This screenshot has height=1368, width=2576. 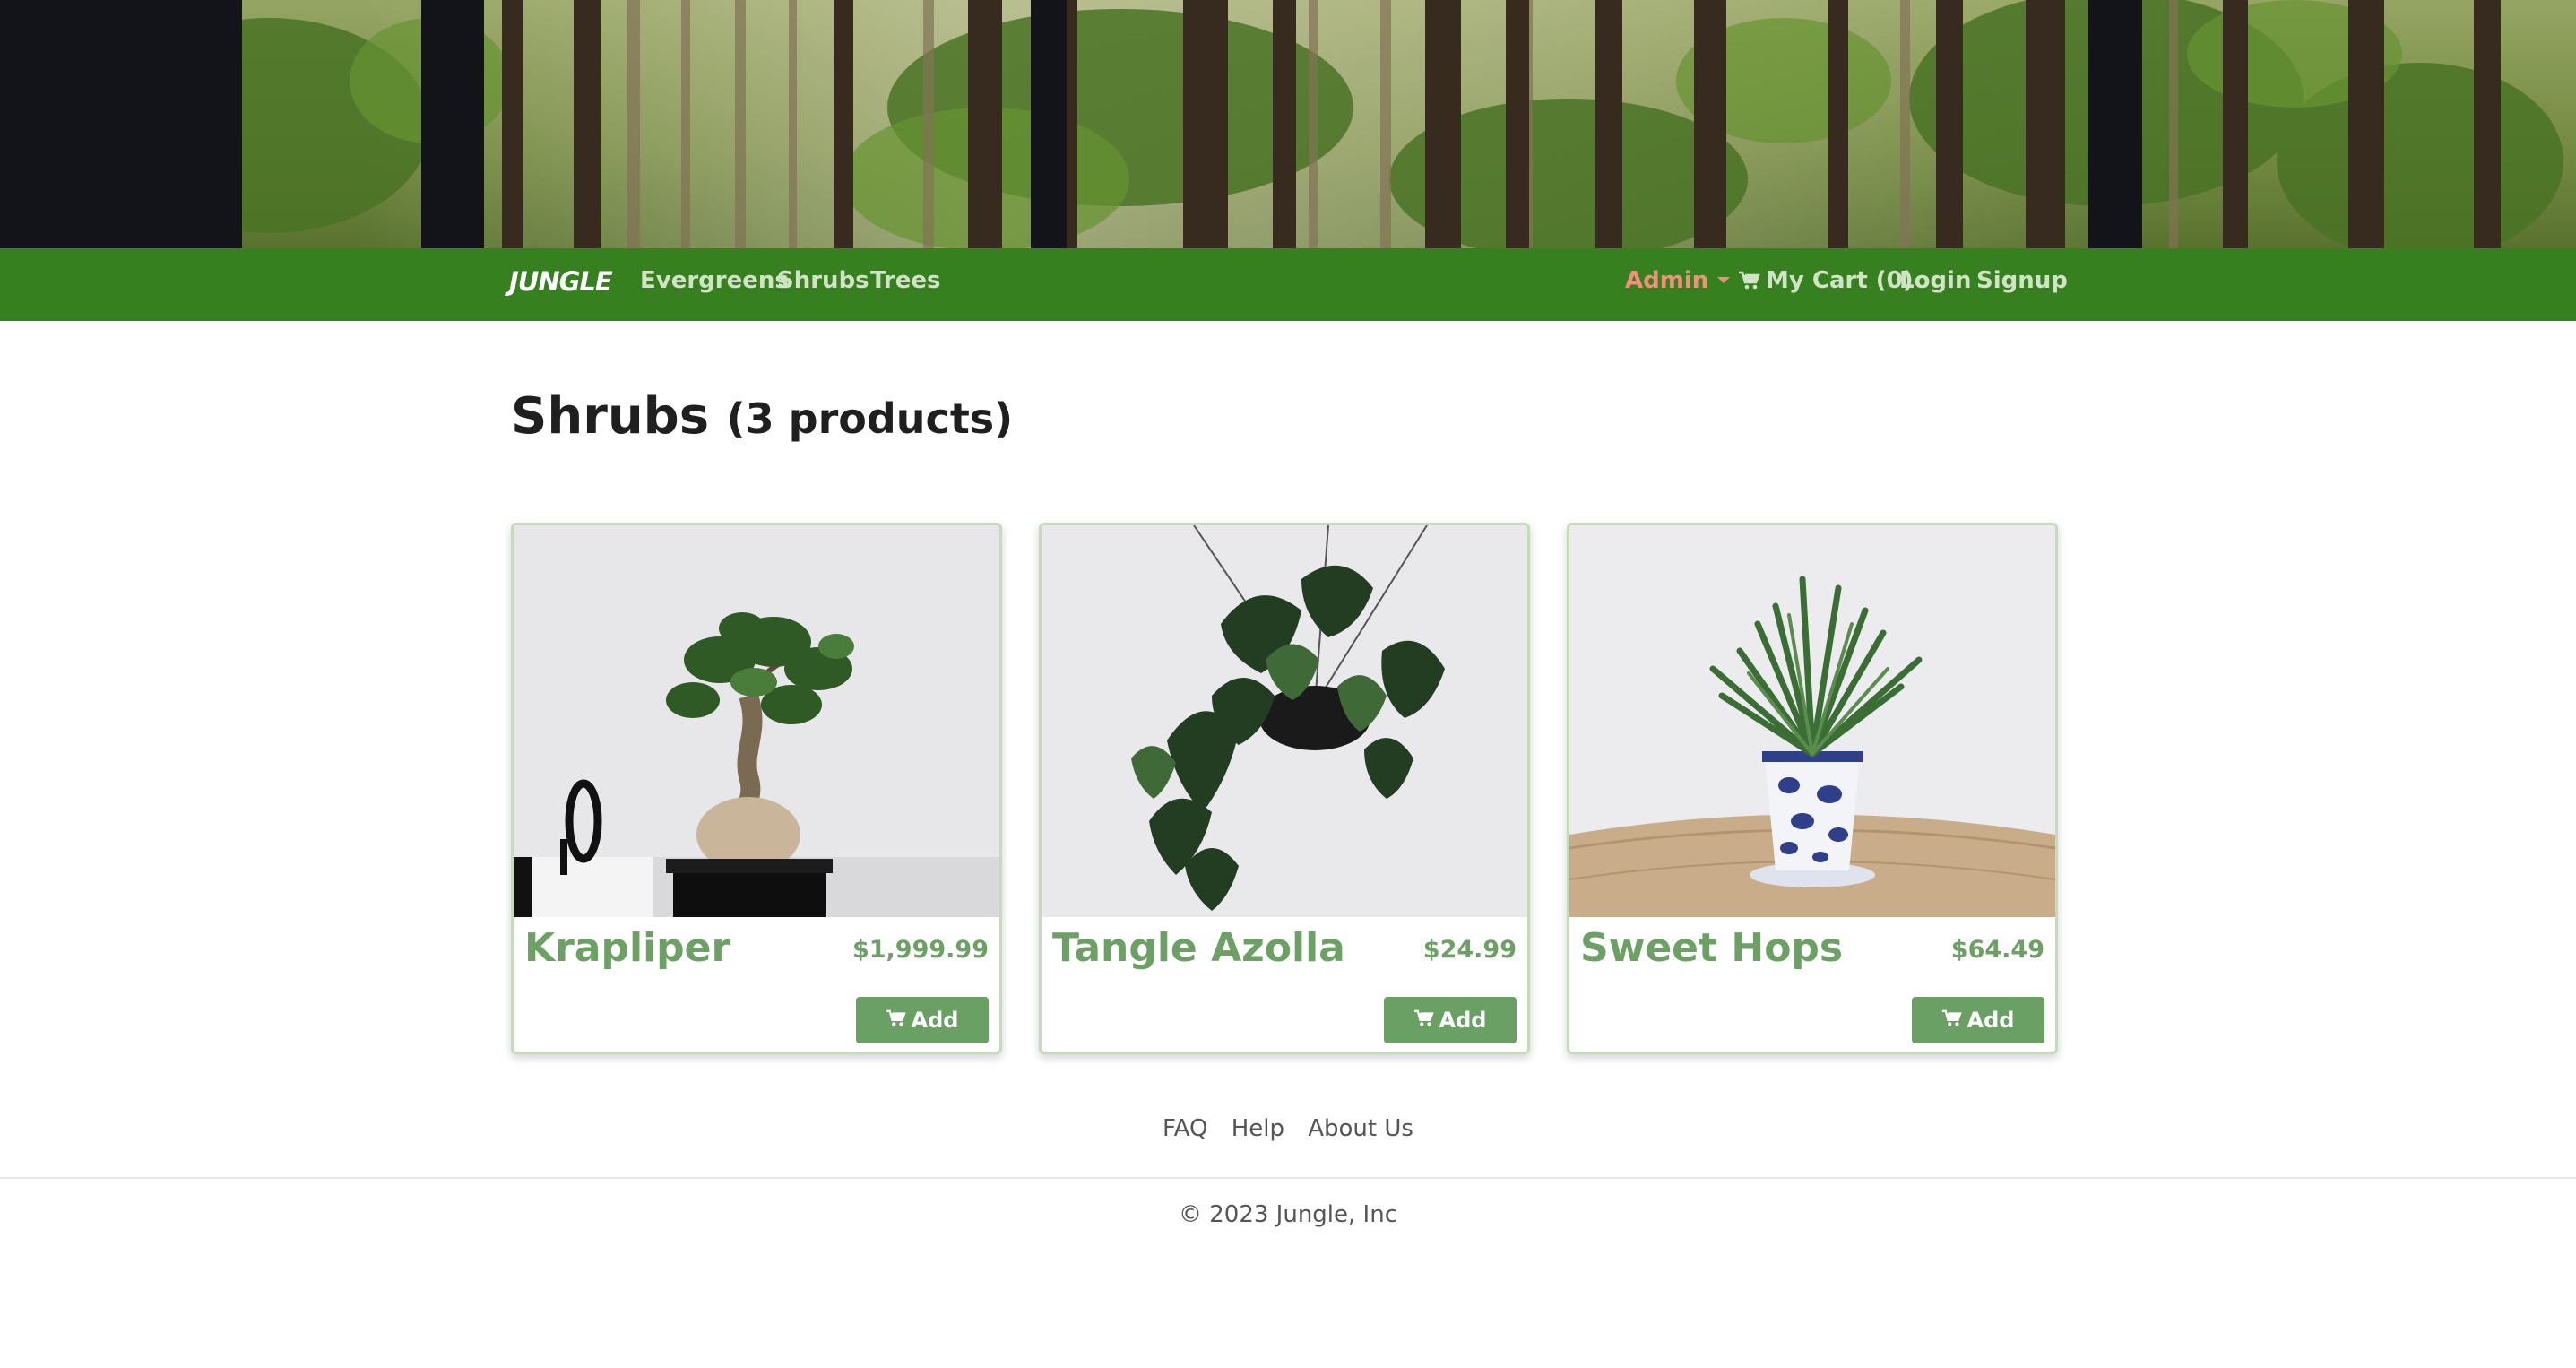 I want to click on my-cart-link: My Cart (0), so click(x=1826, y=282).